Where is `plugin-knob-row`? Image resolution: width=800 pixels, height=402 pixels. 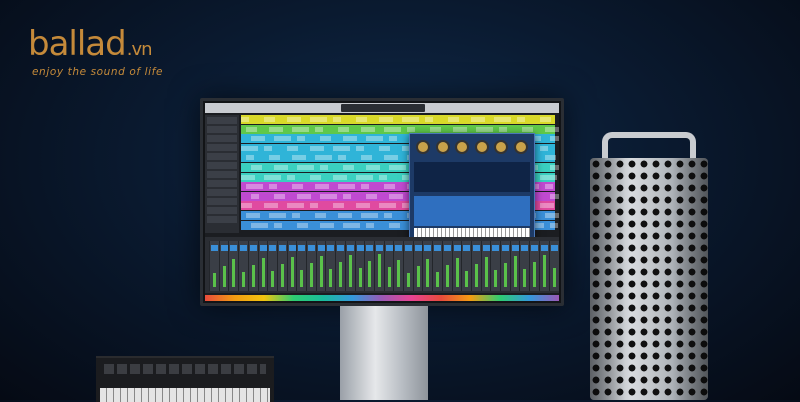
plugin-knob-row is located at coordinates (472, 148).